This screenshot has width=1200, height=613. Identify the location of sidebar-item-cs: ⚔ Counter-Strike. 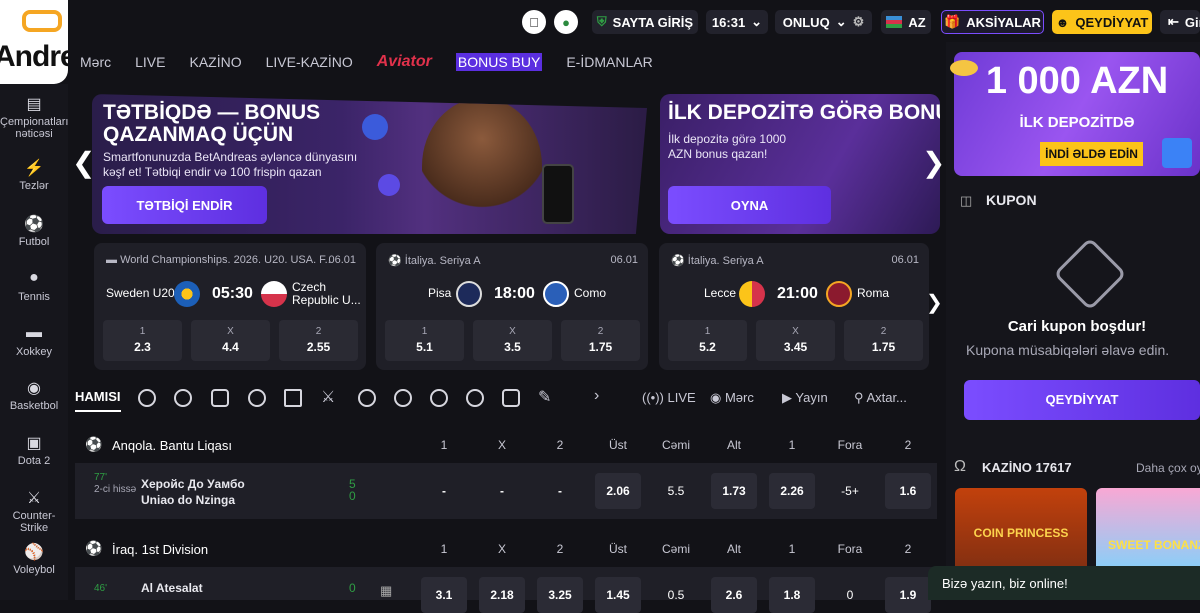
(34, 509).